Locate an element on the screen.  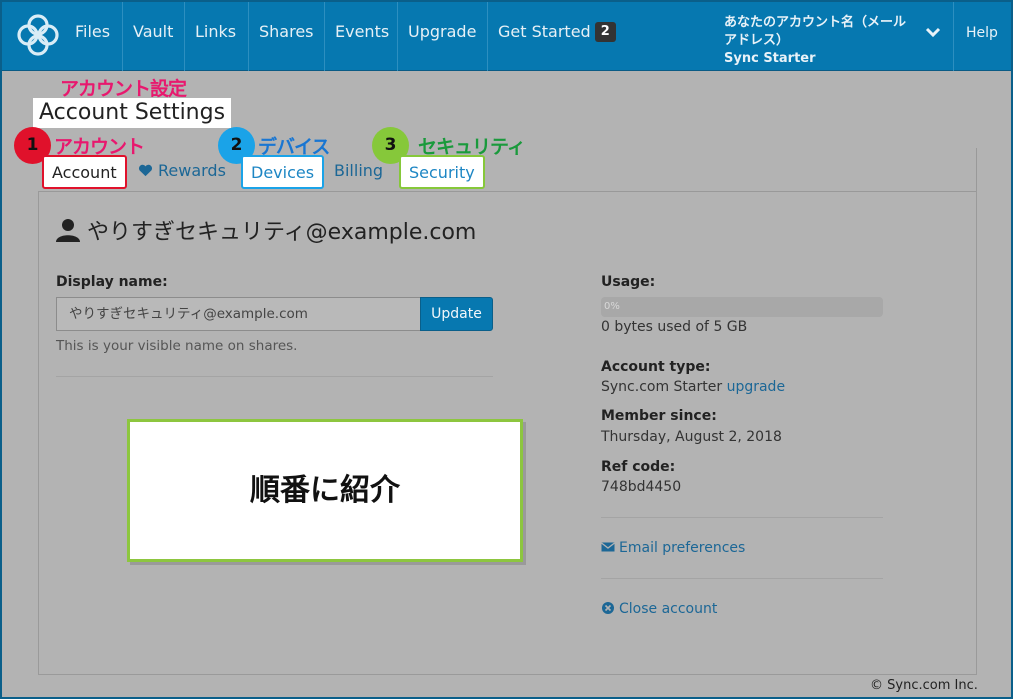
upgrade-link: upgrade is located at coordinates (756, 387).